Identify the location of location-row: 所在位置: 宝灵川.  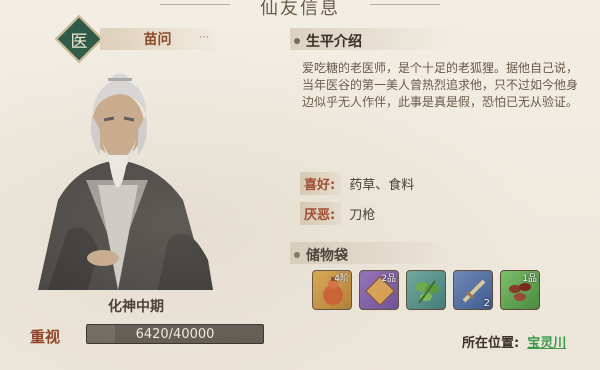
(514, 341).